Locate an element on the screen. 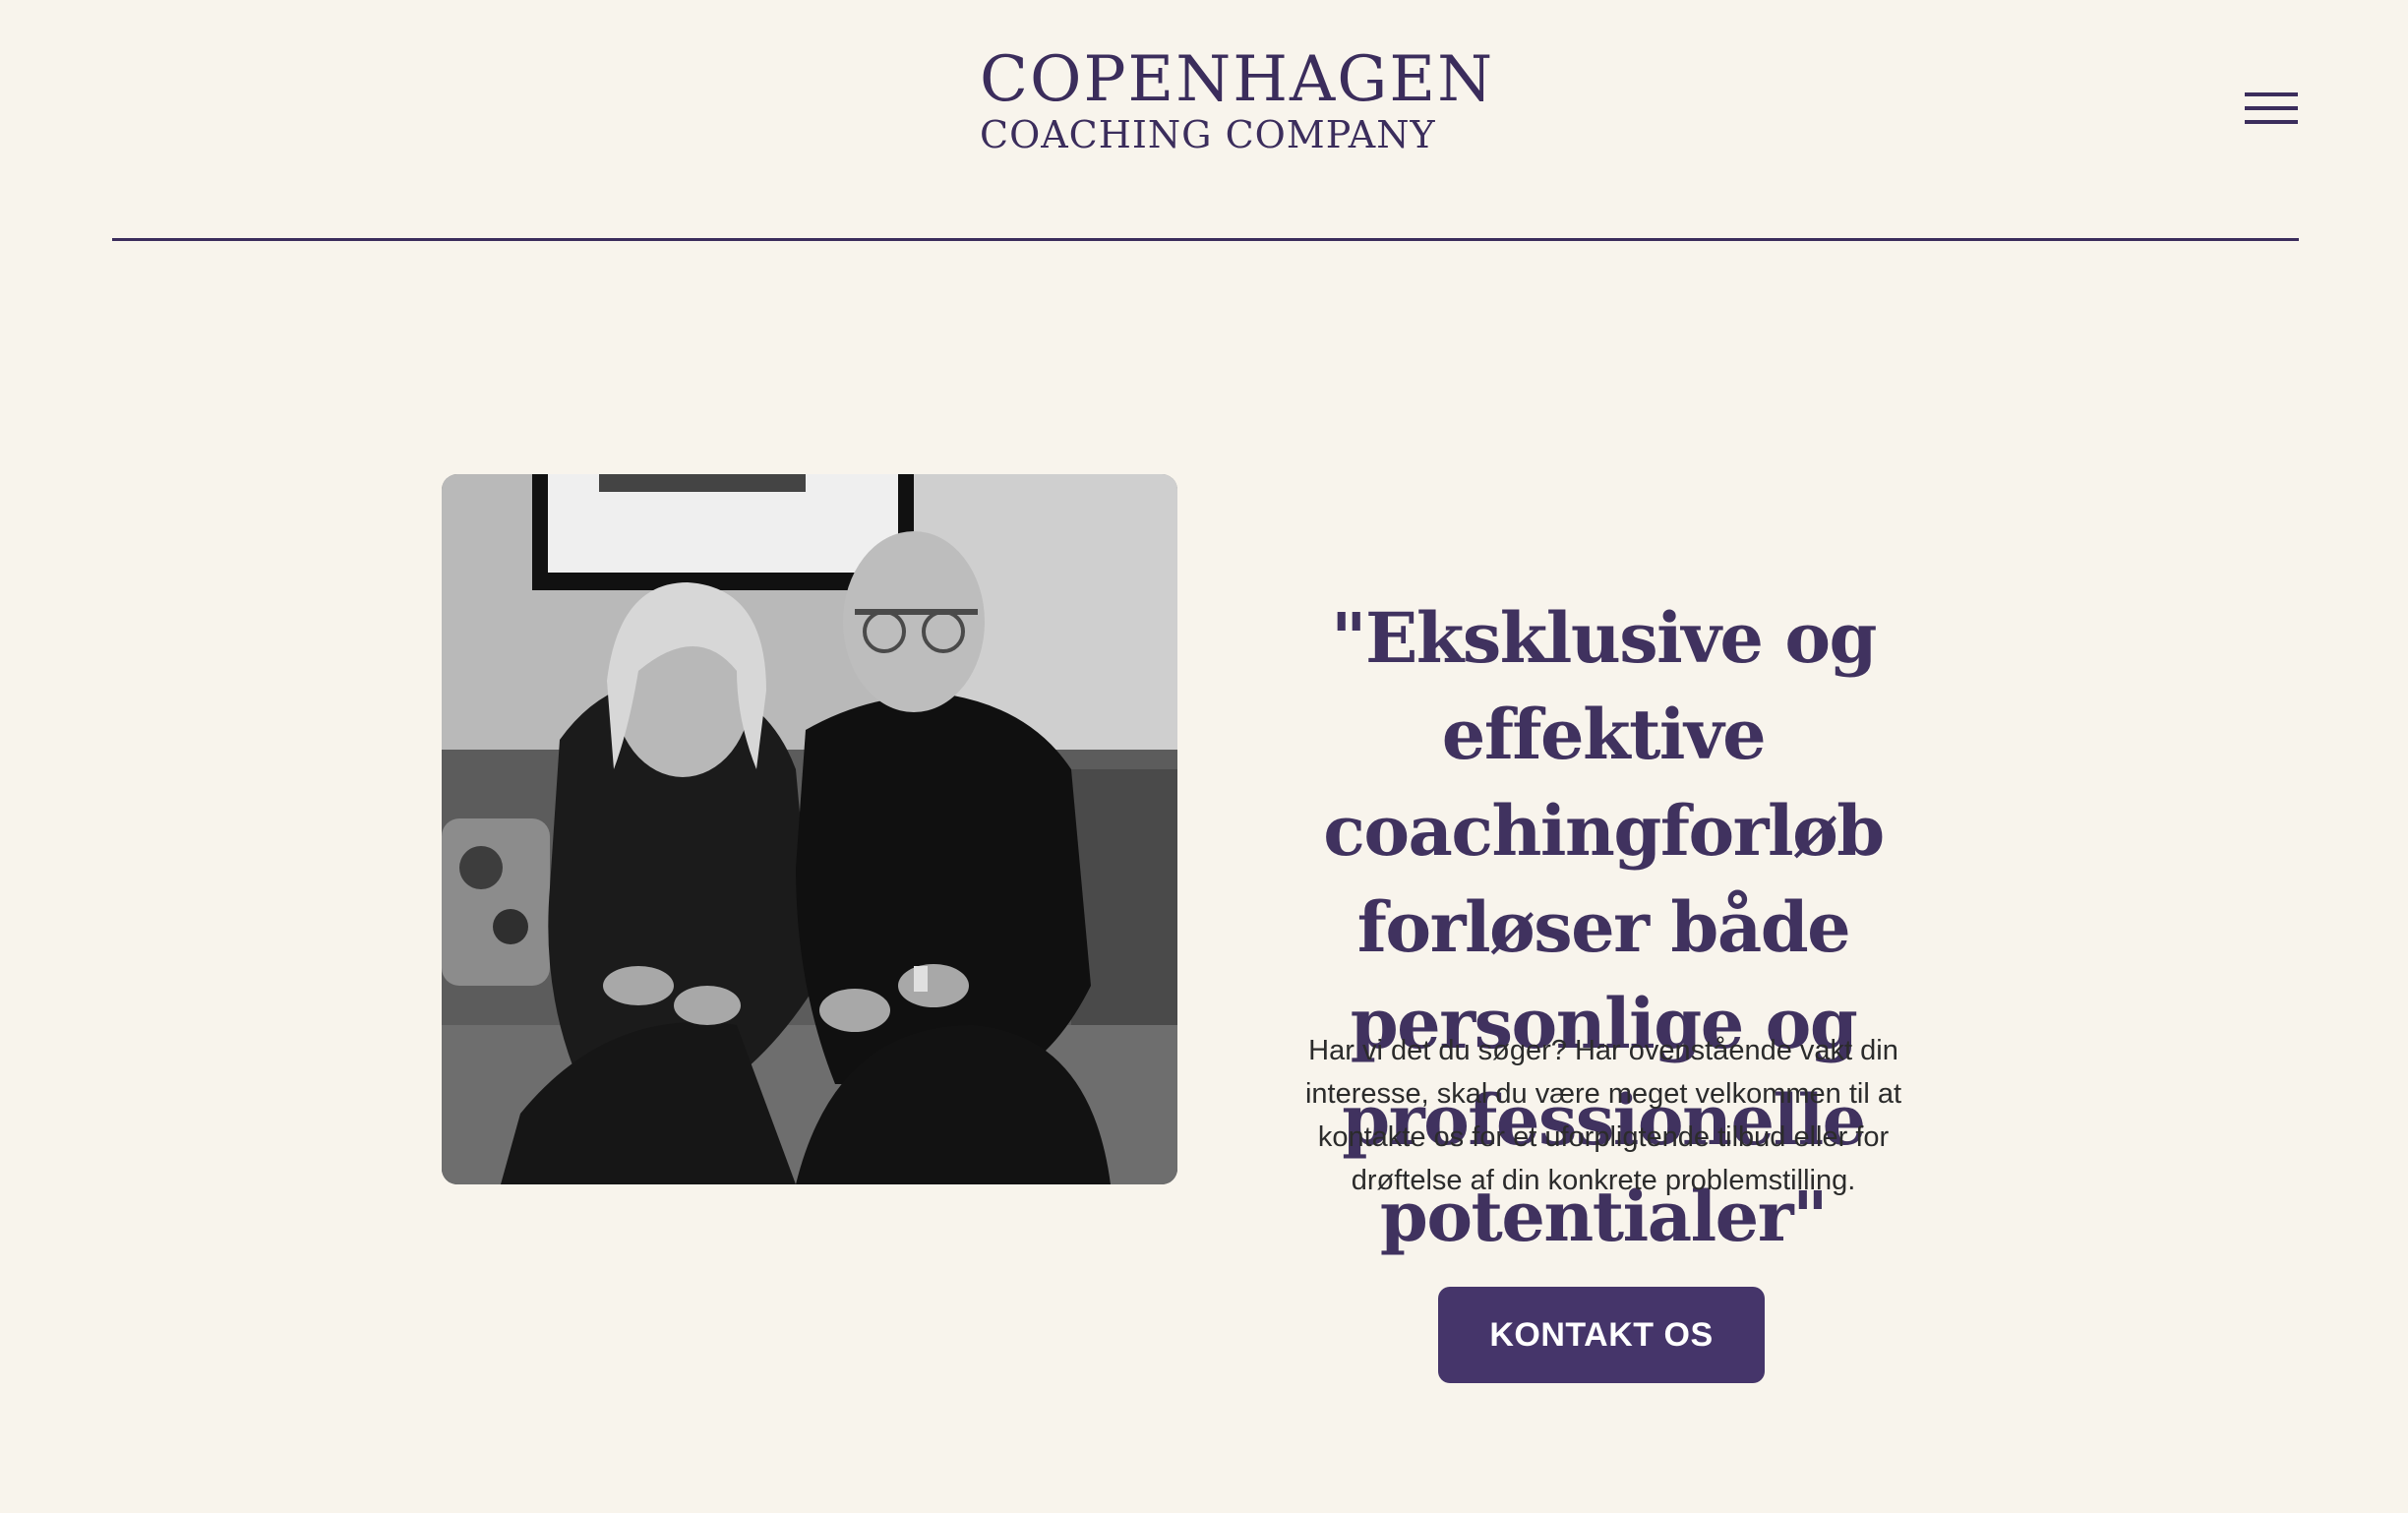  hamburger-menu-icon is located at coordinates (2271, 108).